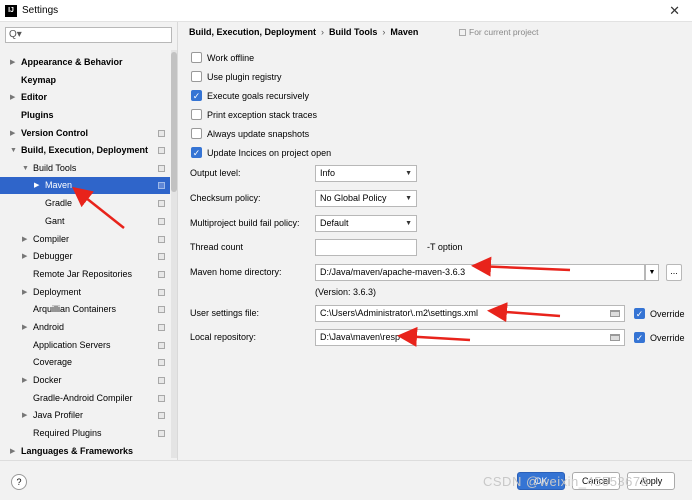 The height and width of the screenshot is (500, 692). Describe the element at coordinates (85, 203) in the screenshot. I see `sidebar-item-gradle: Gradle` at that location.